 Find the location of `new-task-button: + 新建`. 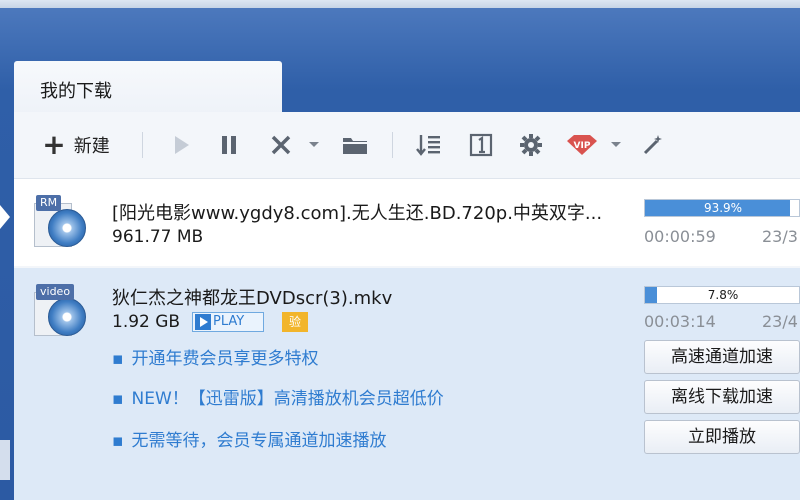

new-task-button: + 新建 is located at coordinates (76, 145).